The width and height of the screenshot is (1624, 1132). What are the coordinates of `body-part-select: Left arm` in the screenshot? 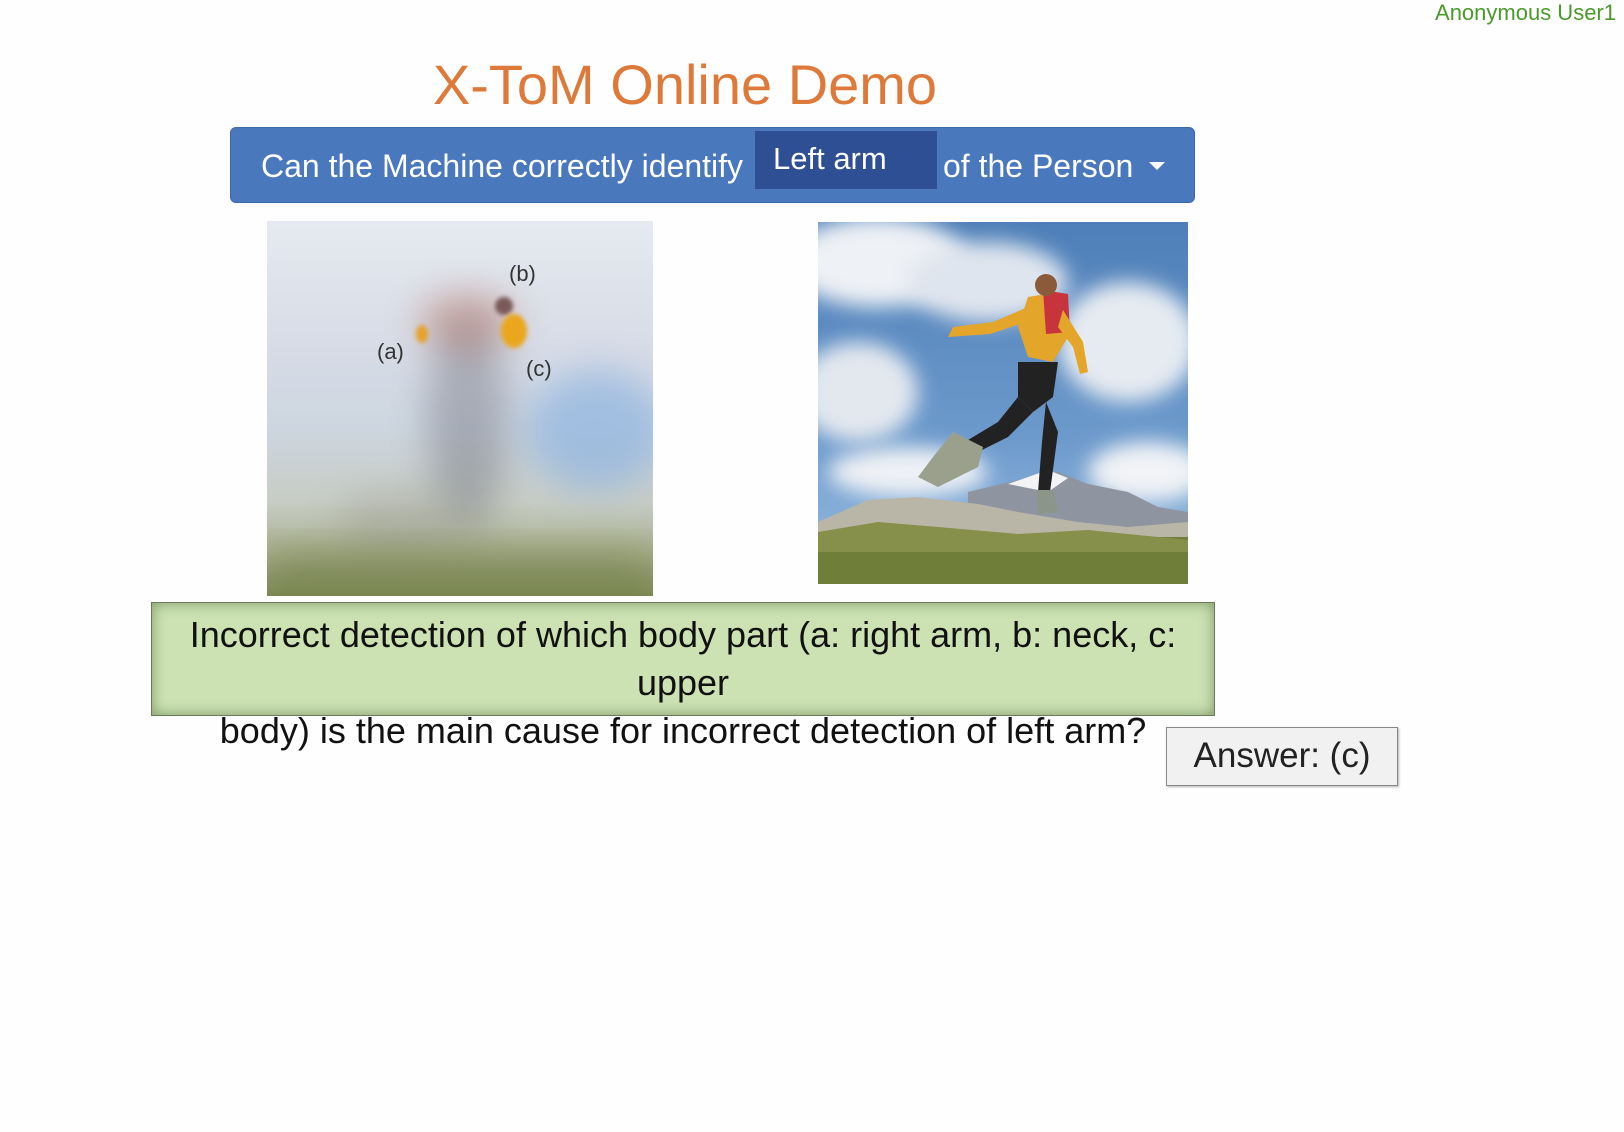 It's located at (846, 160).